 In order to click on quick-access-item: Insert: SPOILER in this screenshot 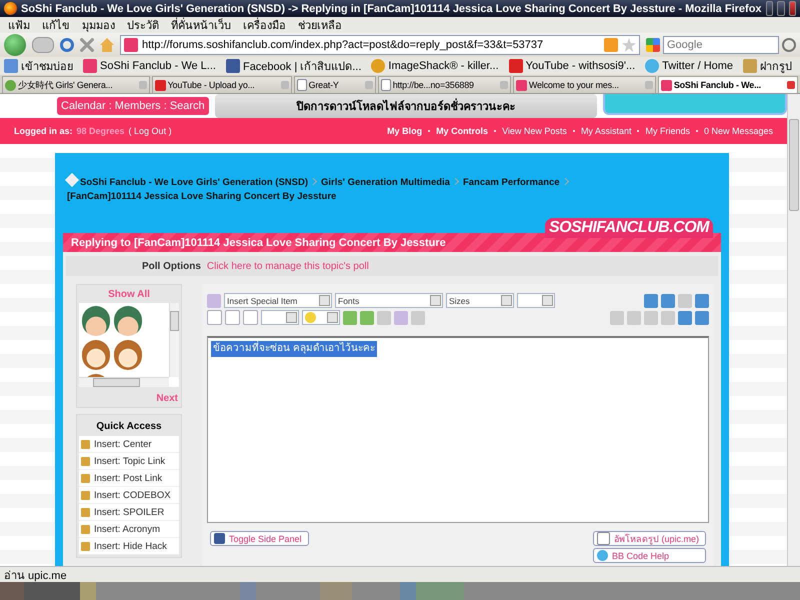, I will do `click(129, 512)`.